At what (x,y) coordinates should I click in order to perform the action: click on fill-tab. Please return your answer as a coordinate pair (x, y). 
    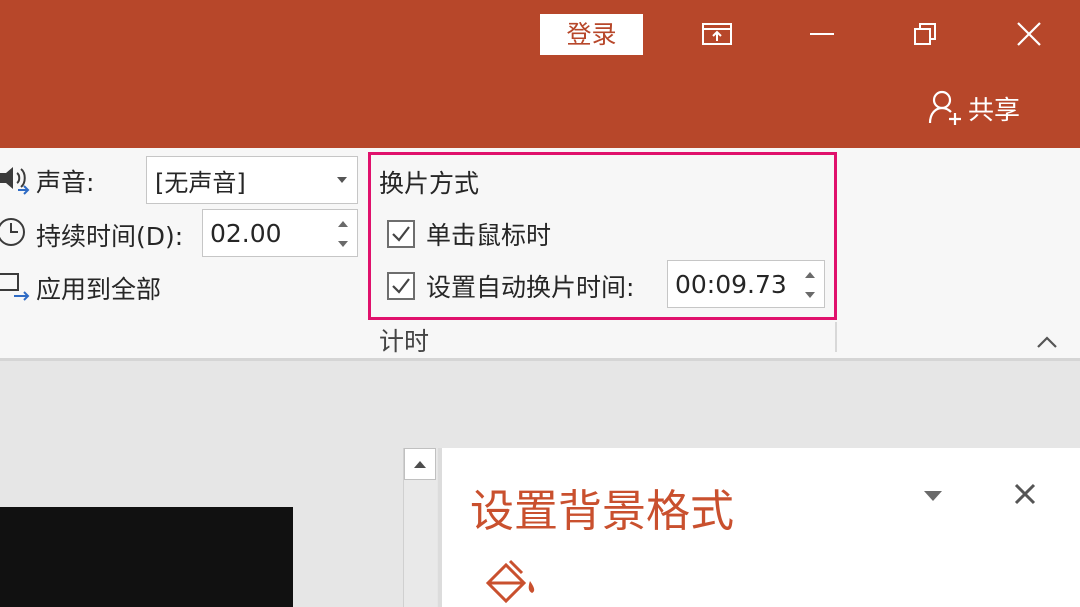
    Looking at the image, I should click on (510, 581).